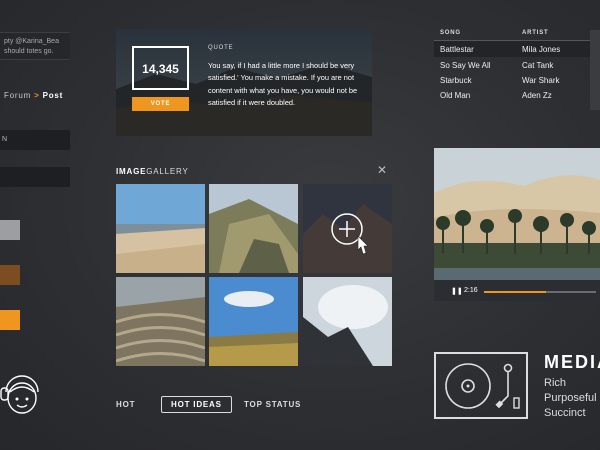  Describe the element at coordinates (221, 48) in the screenshot. I see `quote-label: QUOTE` at that location.